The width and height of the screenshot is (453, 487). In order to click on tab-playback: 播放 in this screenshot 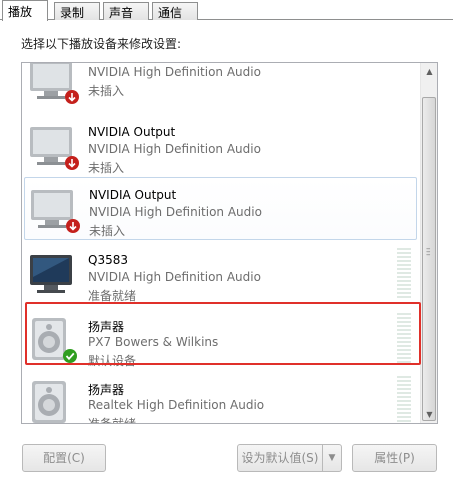, I will do `click(25, 10)`.